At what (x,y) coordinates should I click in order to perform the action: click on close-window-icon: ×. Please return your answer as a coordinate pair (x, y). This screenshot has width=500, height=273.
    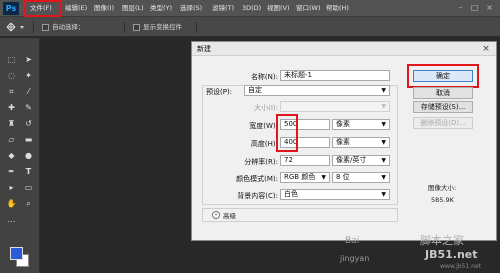
    Looking at the image, I should click on (489, 7).